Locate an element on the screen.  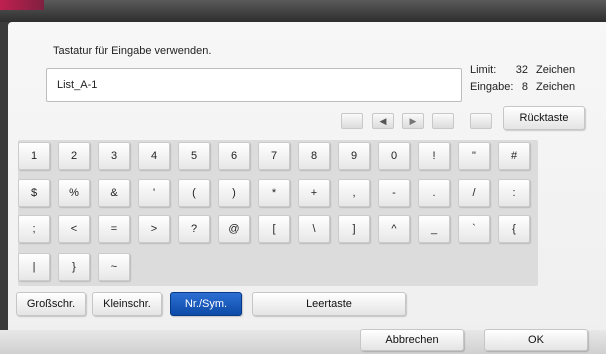
key-row1-0: 1 is located at coordinates (34, 156).